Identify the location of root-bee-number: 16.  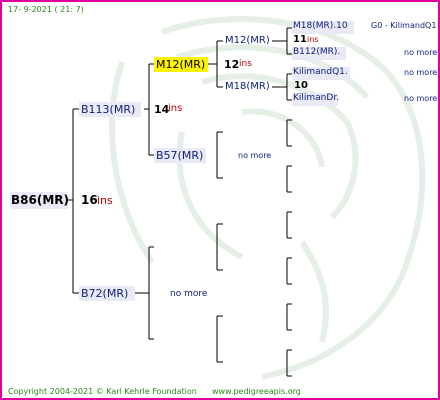
(89, 200).